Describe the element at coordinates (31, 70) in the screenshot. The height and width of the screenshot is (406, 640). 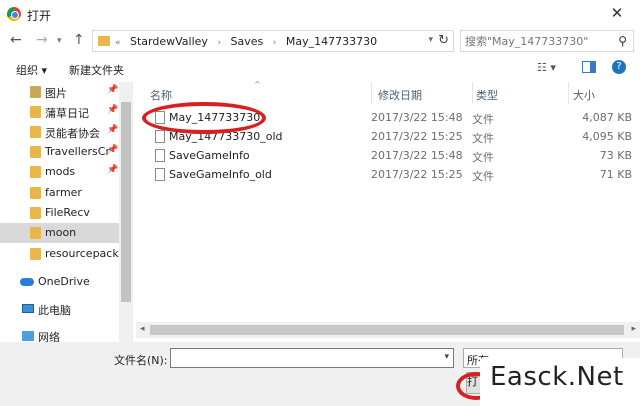
I see `organize-button: 组织 ▾` at that location.